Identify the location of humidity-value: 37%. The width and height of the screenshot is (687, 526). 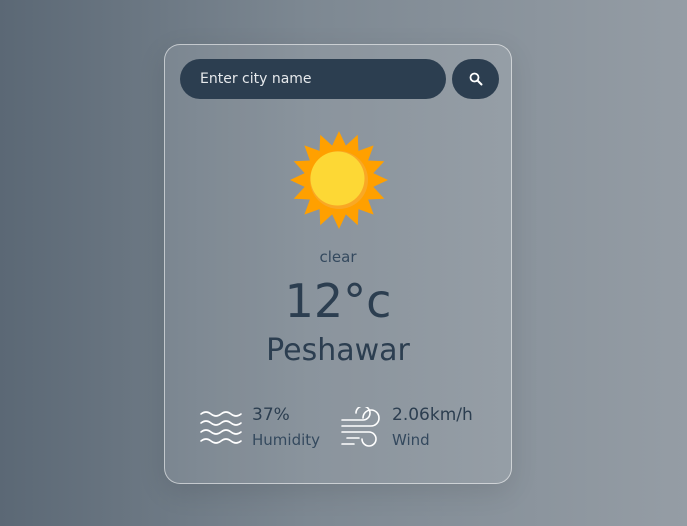
(271, 415).